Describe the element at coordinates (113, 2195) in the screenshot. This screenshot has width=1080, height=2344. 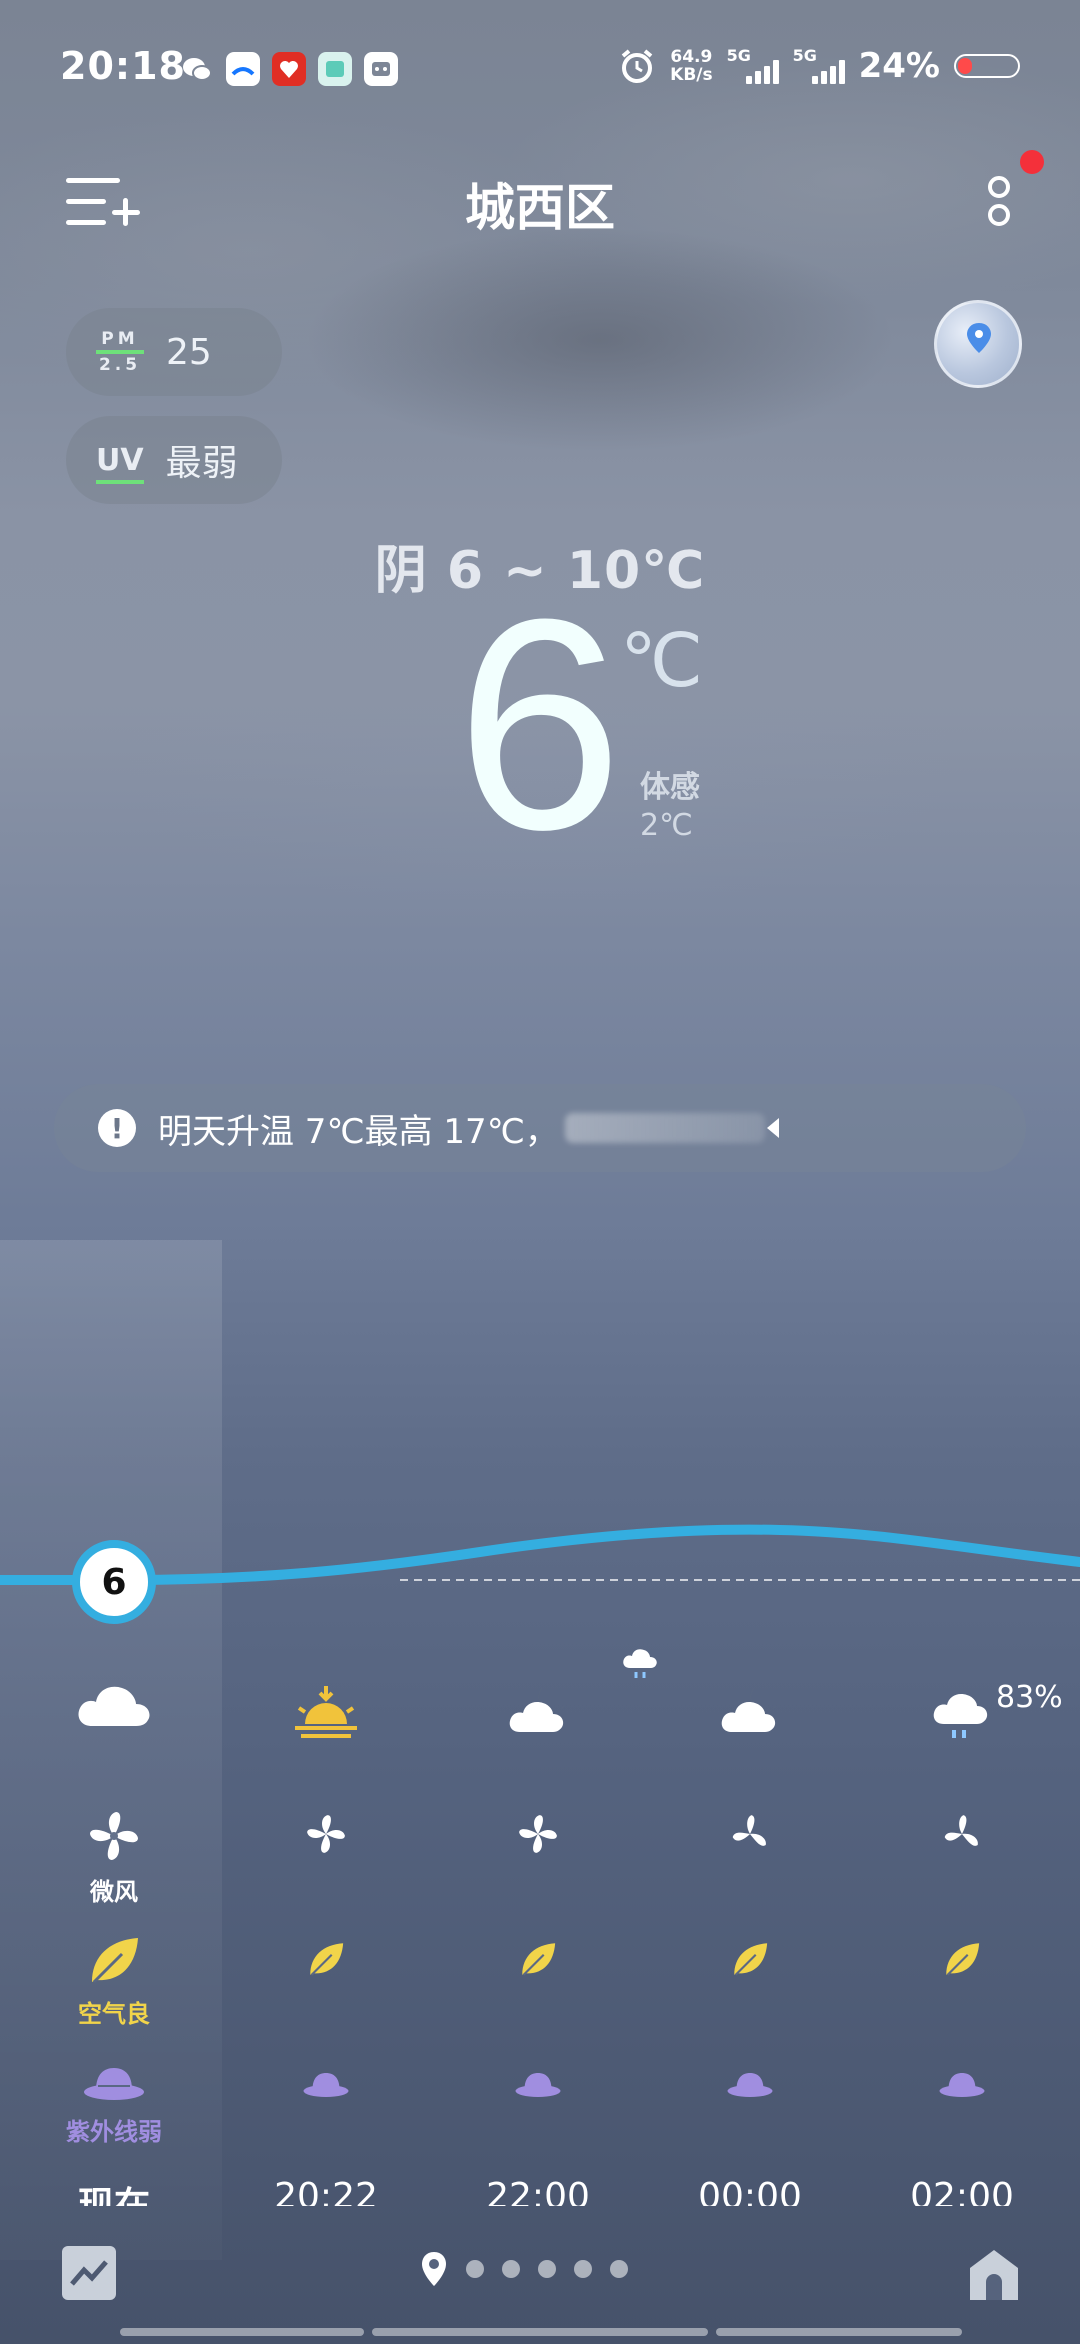
I see `time-label: 现在` at that location.